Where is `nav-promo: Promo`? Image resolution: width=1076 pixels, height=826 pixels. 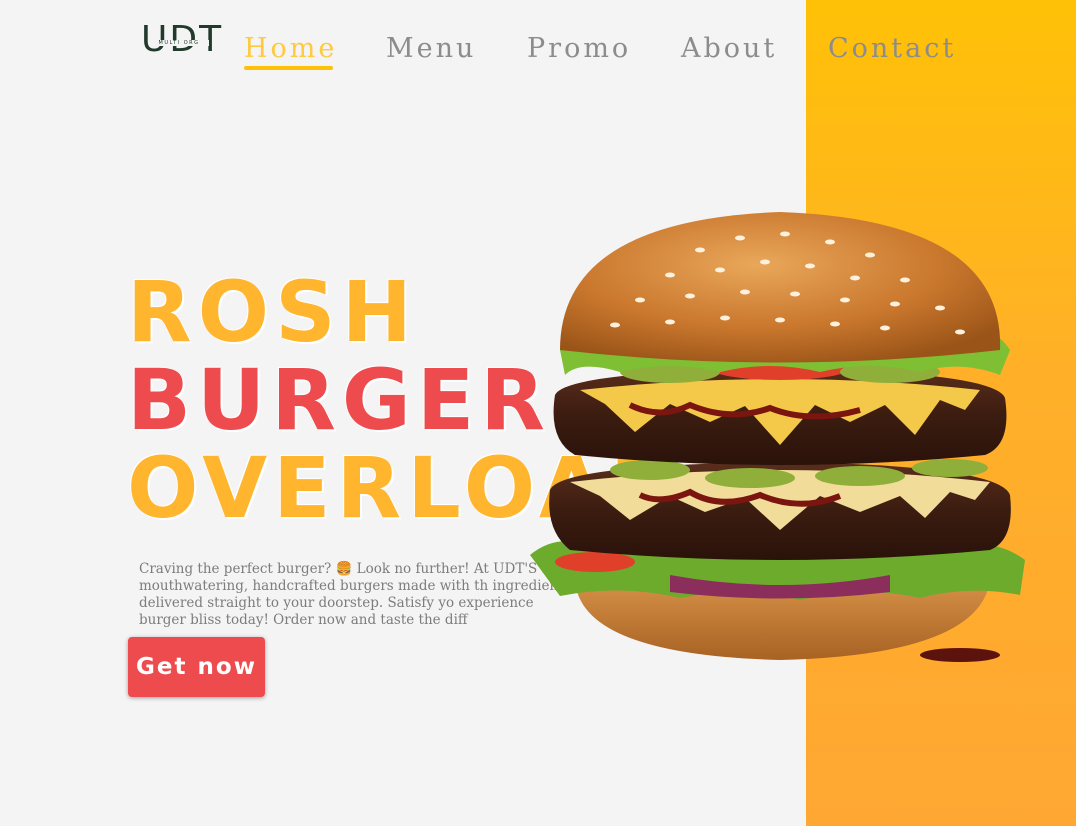 nav-promo: Promo is located at coordinates (579, 49).